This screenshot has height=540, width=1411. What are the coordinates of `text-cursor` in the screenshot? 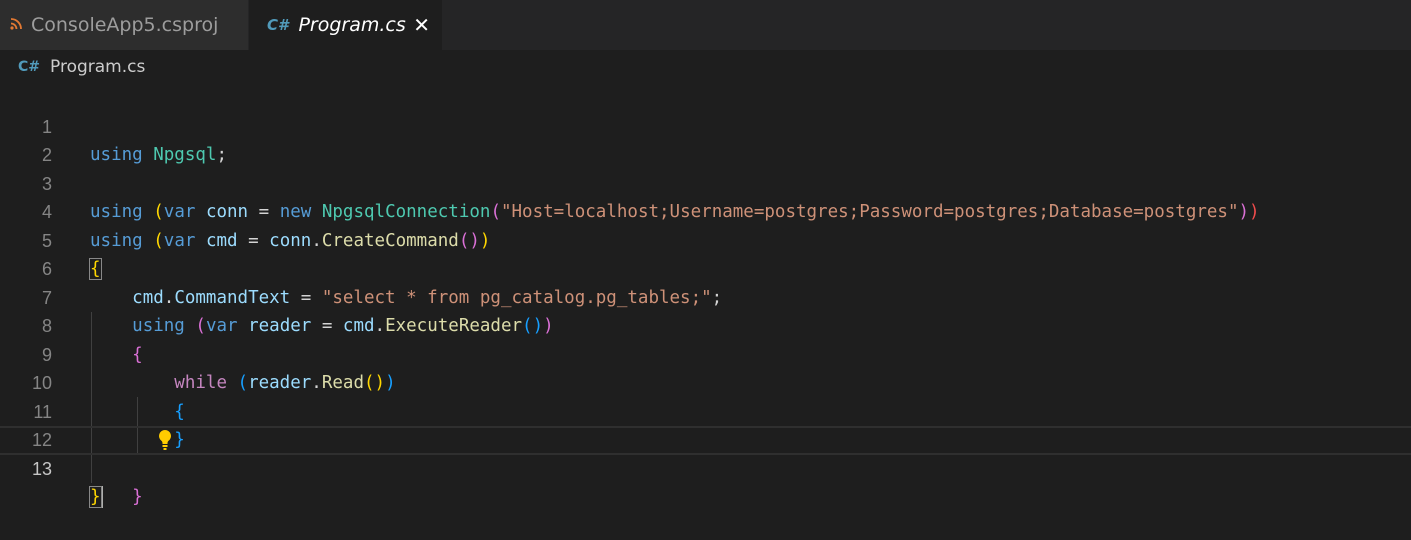 It's located at (101, 497).